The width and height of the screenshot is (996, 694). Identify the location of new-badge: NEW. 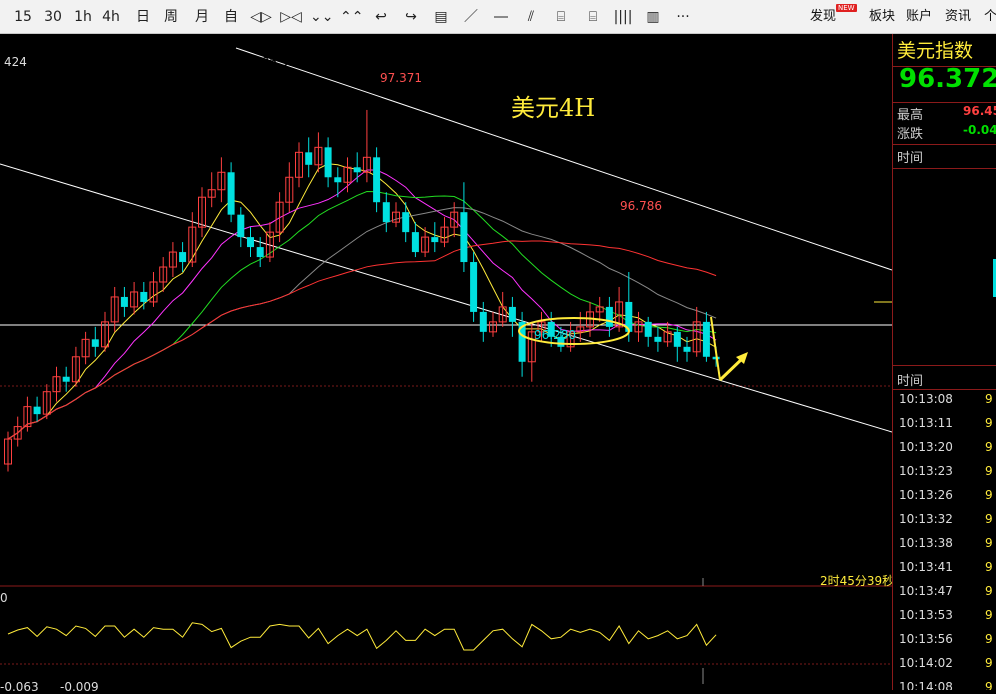
(846, 8).